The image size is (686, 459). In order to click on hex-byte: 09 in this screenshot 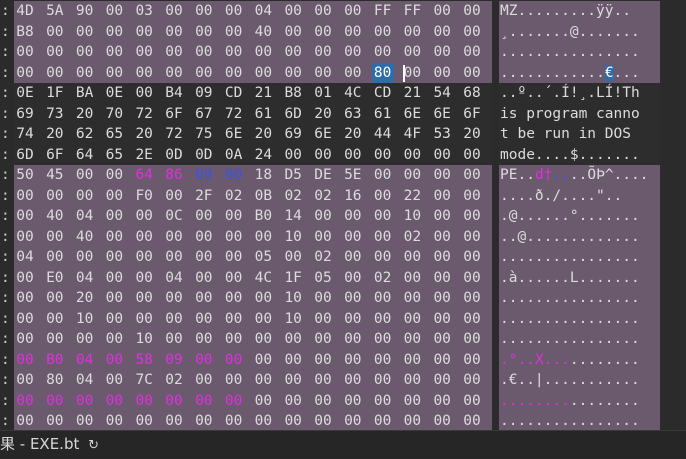, I will do `click(204, 175)`.